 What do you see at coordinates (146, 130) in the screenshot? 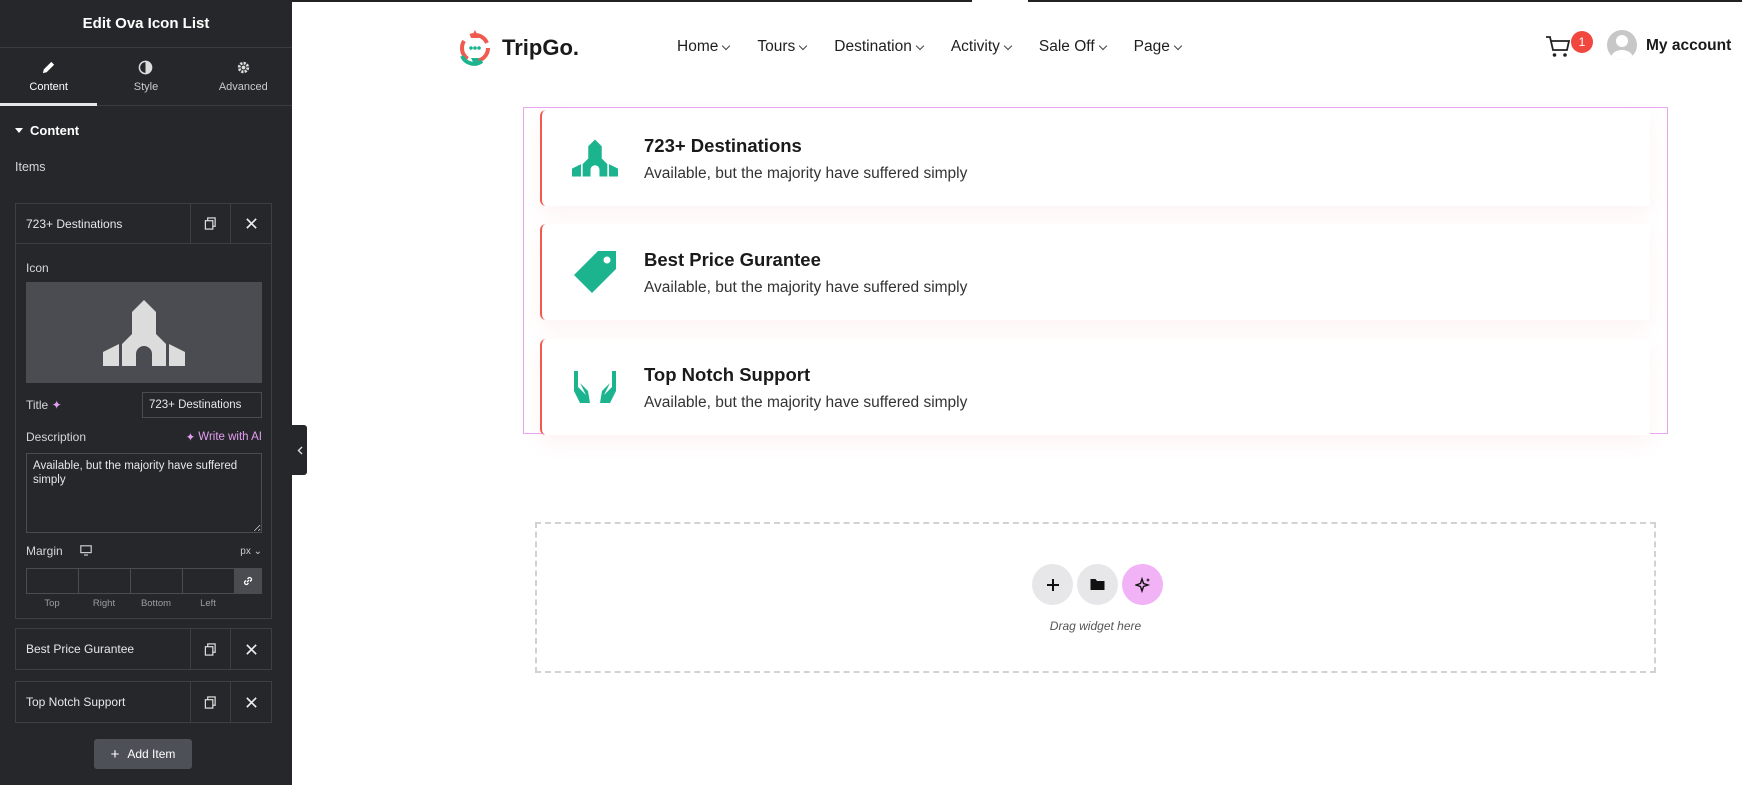
I see `section-toggle-content: Content` at bounding box center [146, 130].